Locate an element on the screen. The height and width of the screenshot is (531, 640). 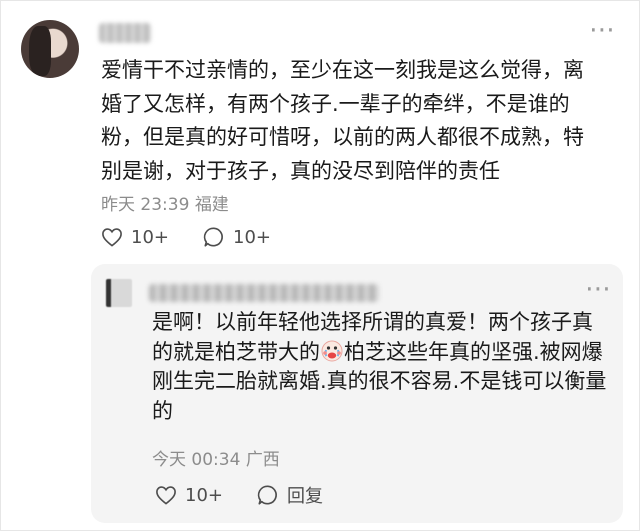
like-count: 10+ is located at coordinates (150, 237).